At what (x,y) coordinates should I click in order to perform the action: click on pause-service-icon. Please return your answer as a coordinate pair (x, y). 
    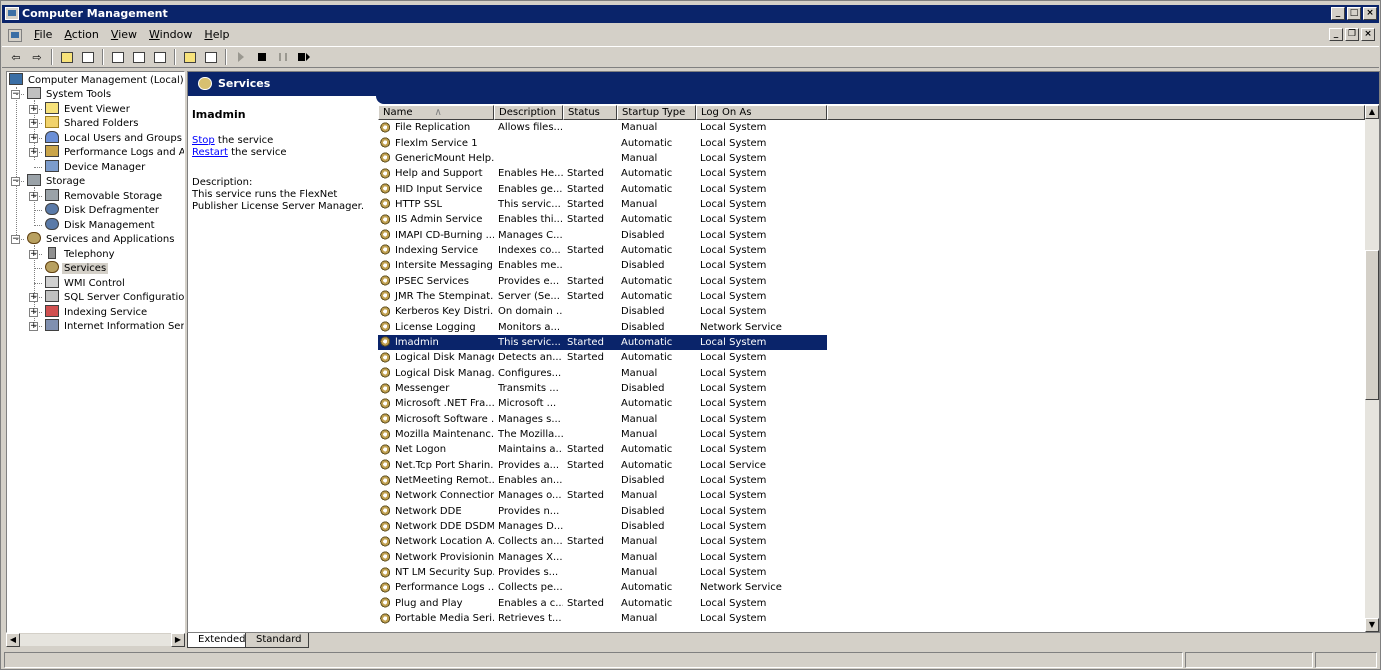
    Looking at the image, I should click on (283, 57).